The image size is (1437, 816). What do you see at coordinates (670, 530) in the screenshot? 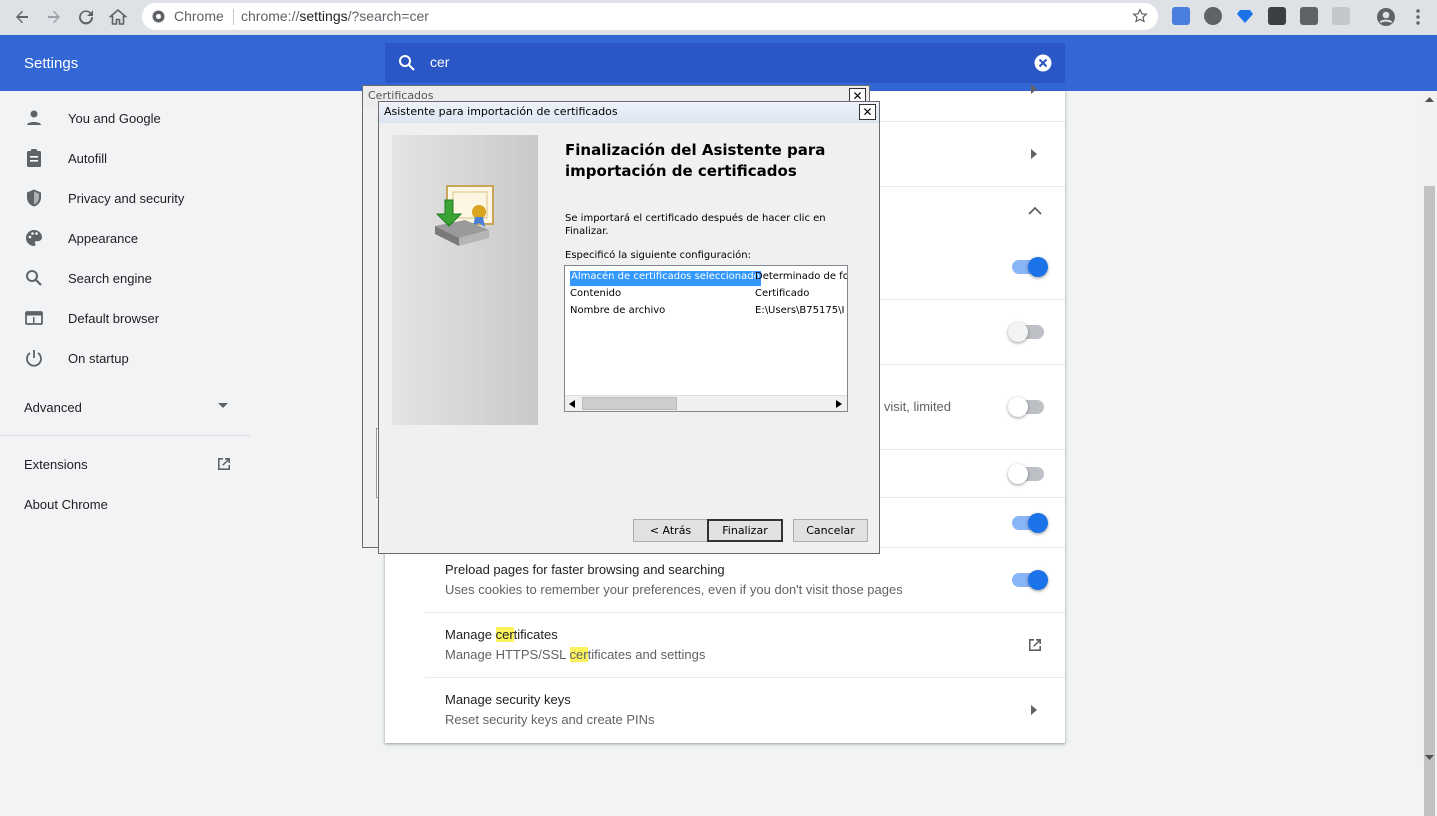
I see `back-button: < Atrás` at bounding box center [670, 530].